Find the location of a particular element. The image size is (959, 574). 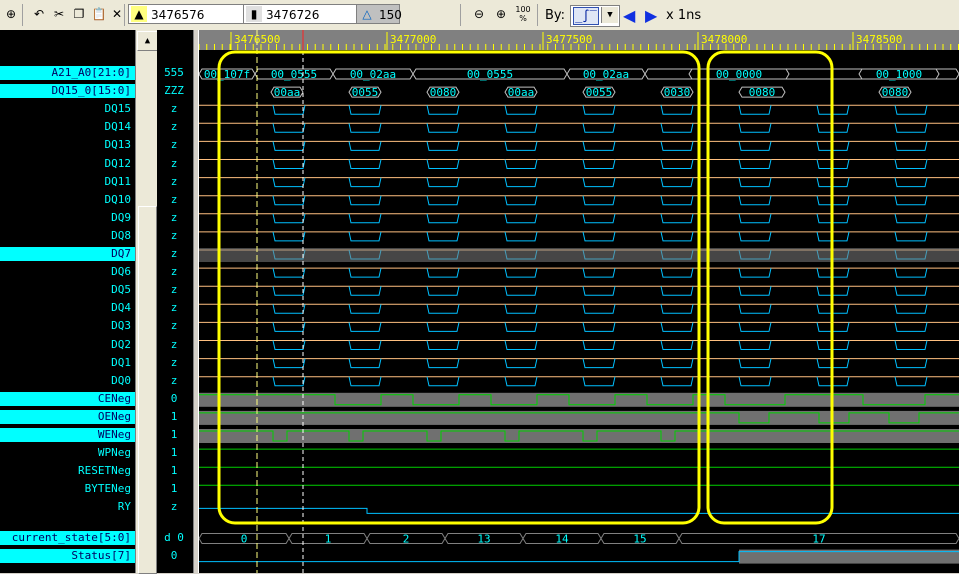

signal-name: WENeg is located at coordinates (67, 435).